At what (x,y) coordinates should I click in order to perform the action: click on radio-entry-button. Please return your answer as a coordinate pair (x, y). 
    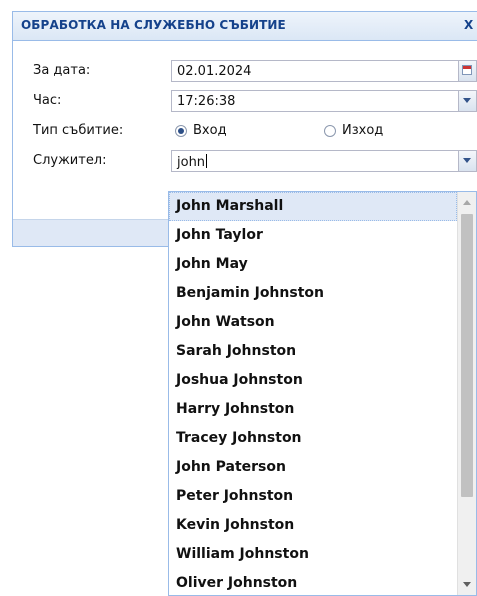
    Looking at the image, I should click on (181, 130).